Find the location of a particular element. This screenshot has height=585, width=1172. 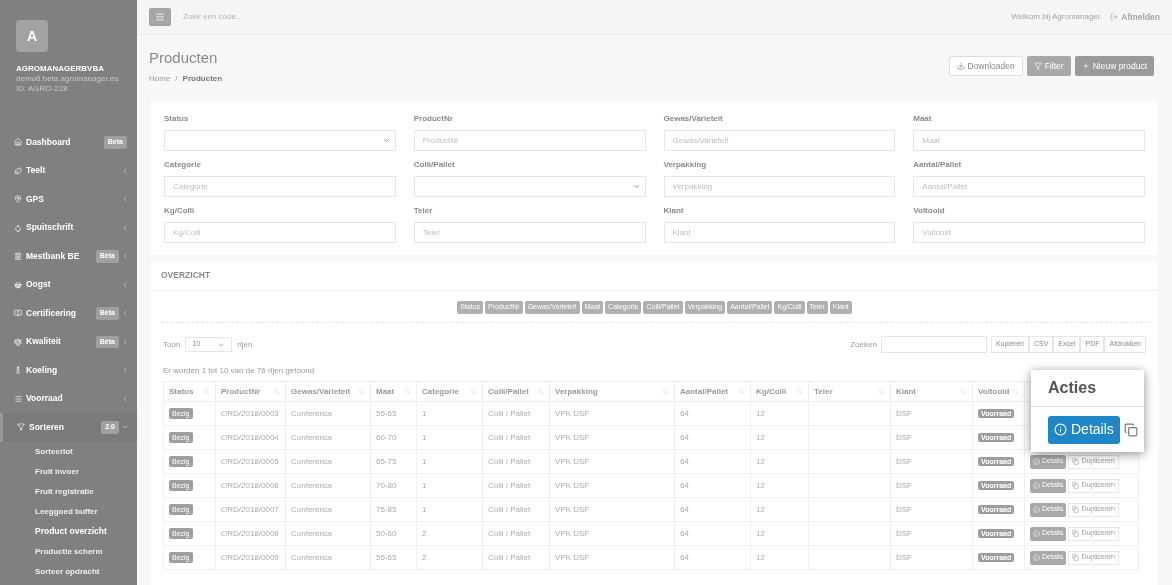

input-field: Gewas/Varieteit is located at coordinates (779, 140).